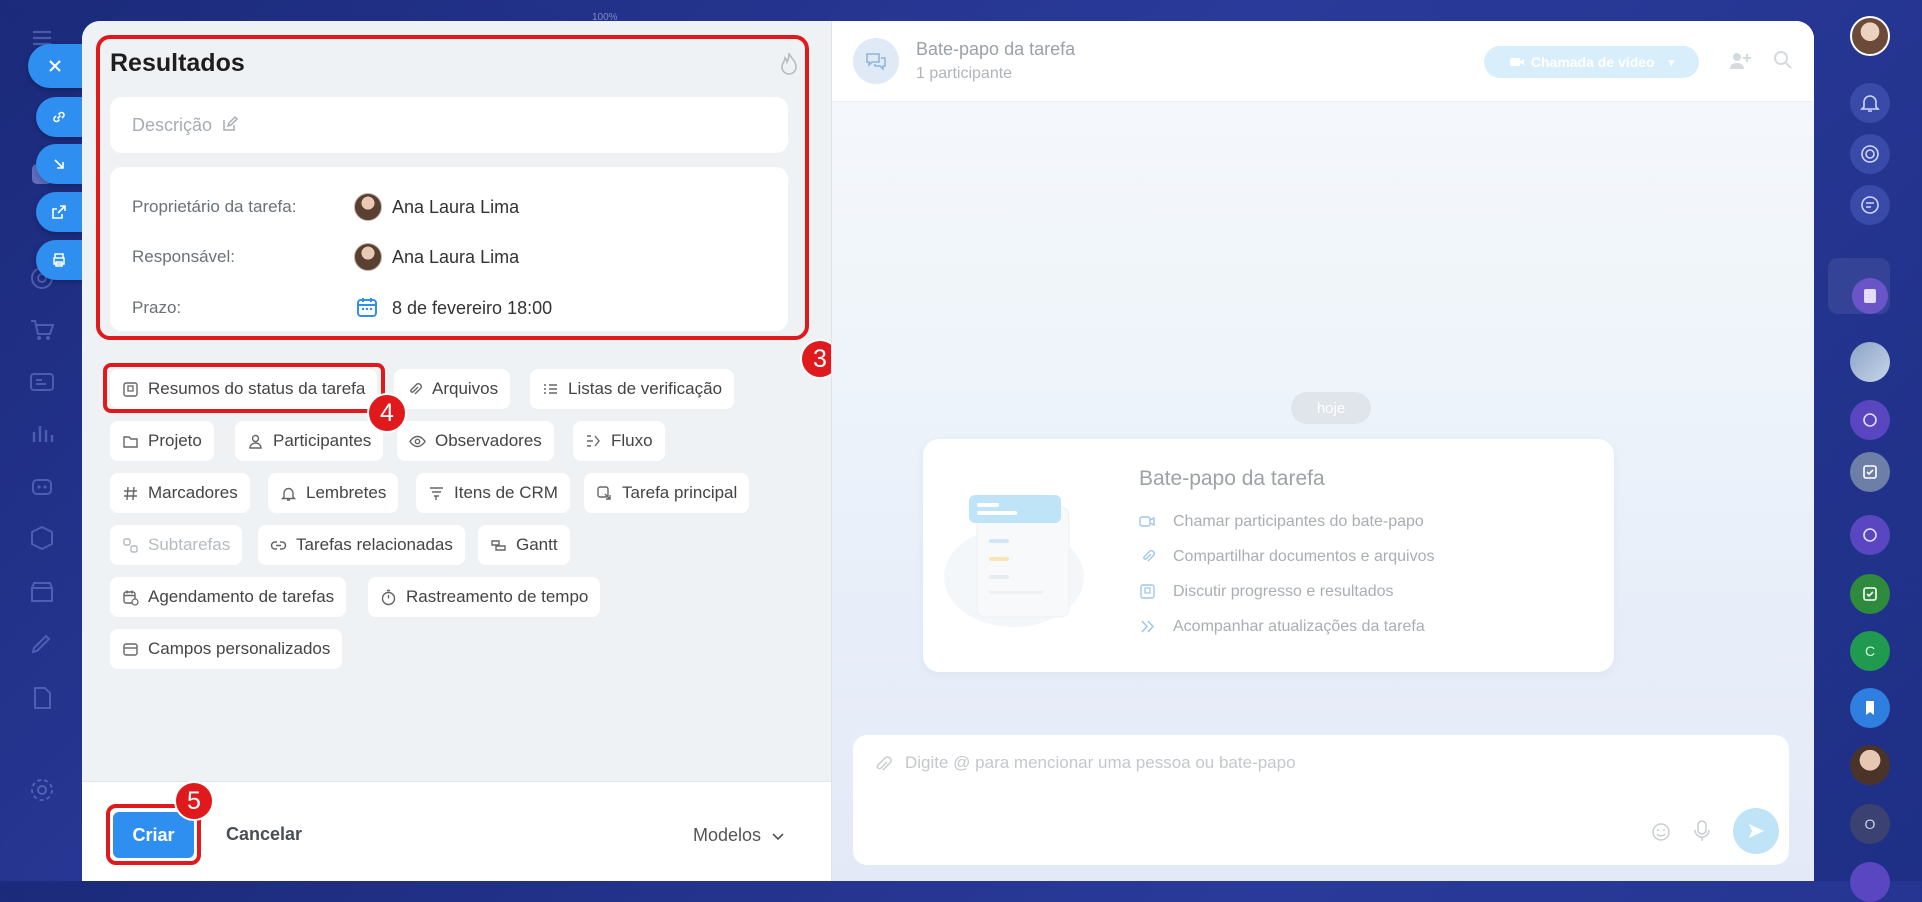 The image size is (1922, 902). I want to click on calendar-icon, so click(367, 307).